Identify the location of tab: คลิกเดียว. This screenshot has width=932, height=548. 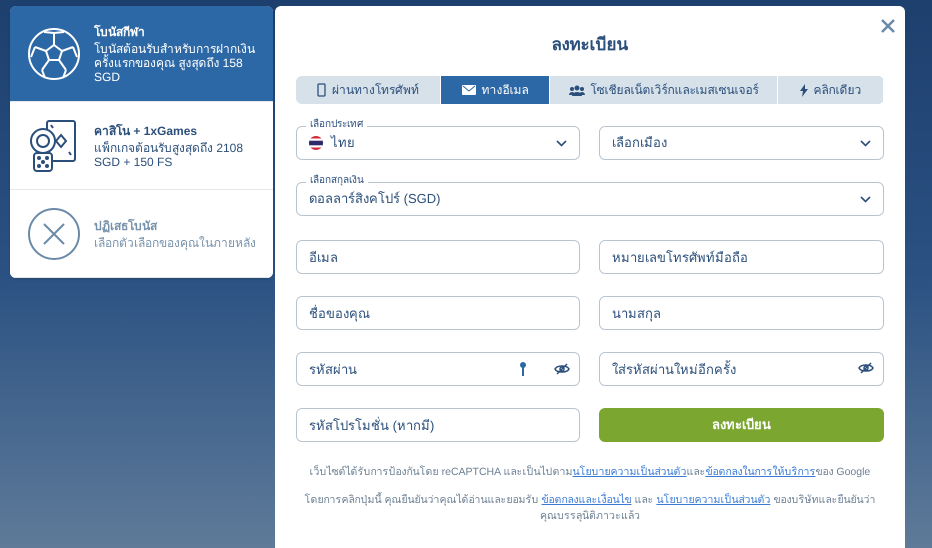
(831, 90).